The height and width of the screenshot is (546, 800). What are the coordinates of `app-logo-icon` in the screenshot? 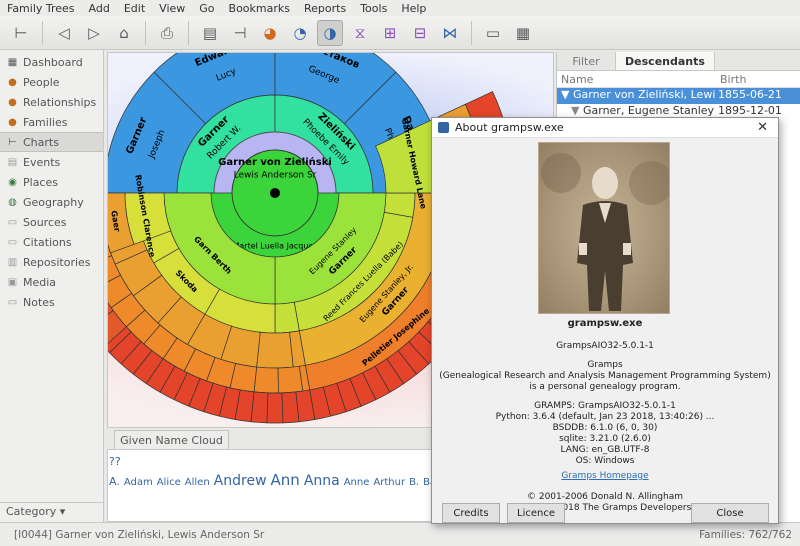 It's located at (443, 127).